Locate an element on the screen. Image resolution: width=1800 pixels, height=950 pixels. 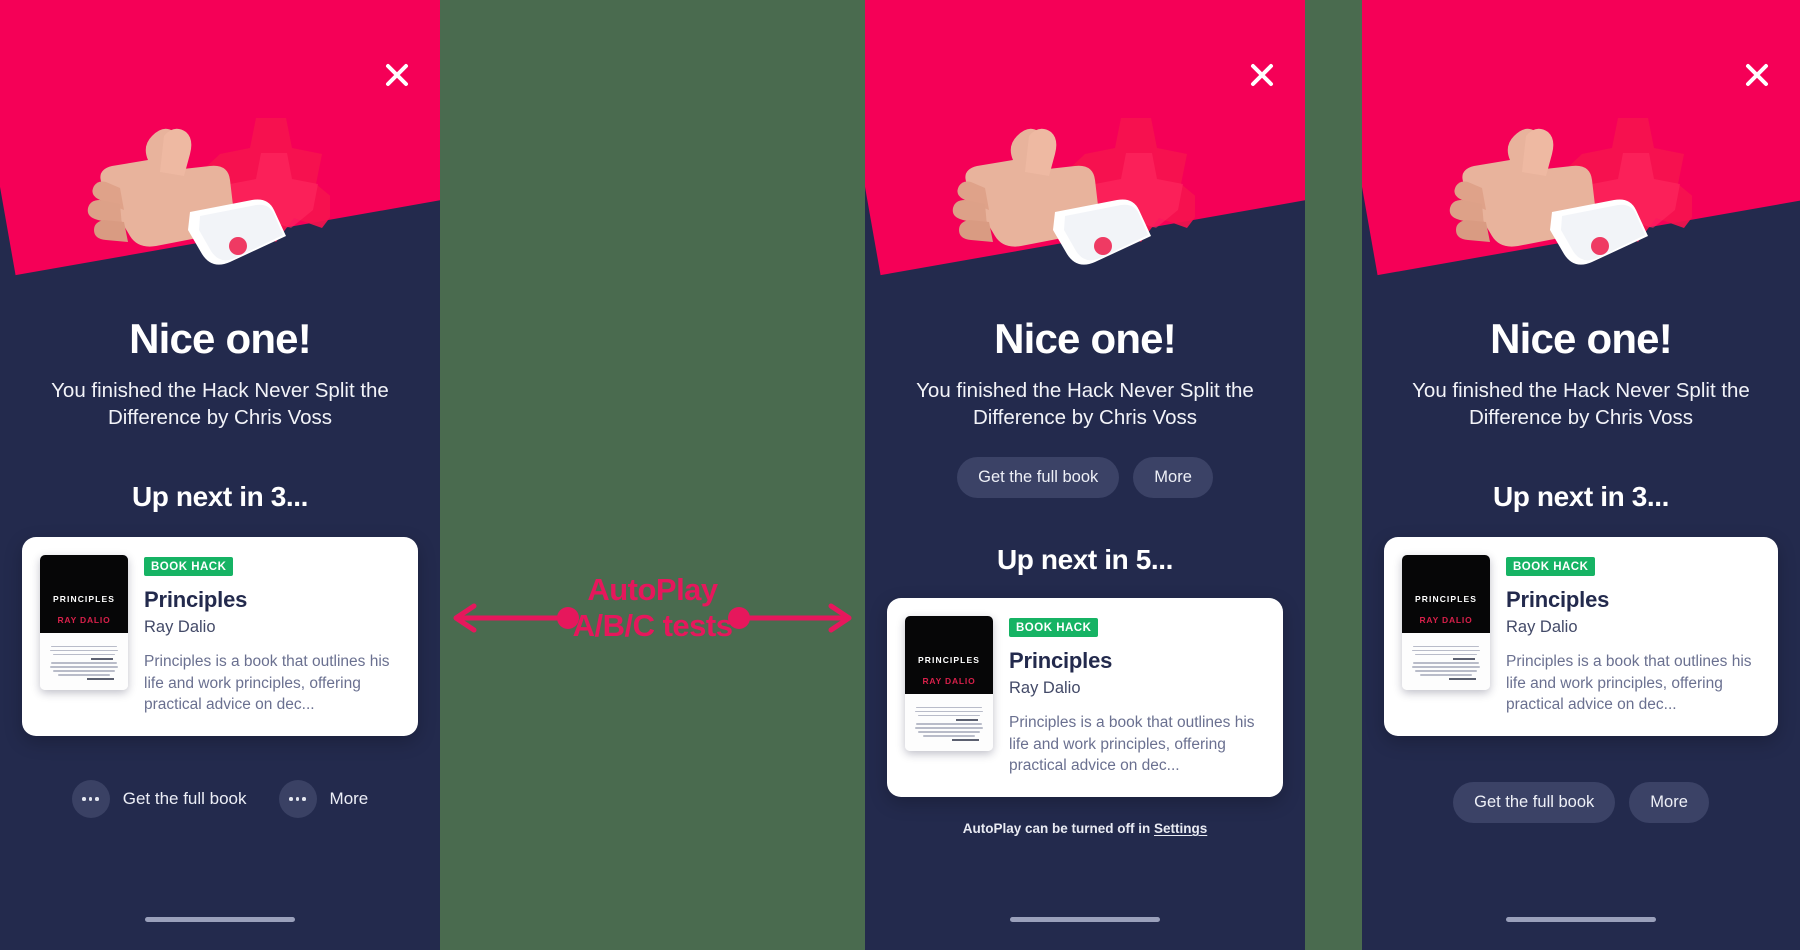
more-label: More is located at coordinates (349, 799).